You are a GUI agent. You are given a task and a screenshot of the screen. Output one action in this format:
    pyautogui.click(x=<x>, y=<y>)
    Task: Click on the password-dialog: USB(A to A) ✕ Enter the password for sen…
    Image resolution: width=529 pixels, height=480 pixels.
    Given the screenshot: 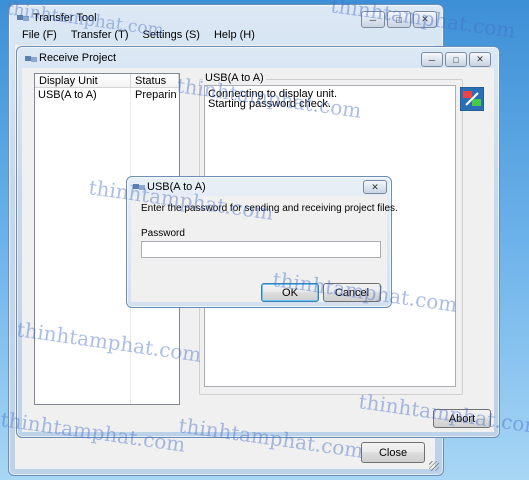 What is the action you would take?
    pyautogui.click(x=262, y=242)
    